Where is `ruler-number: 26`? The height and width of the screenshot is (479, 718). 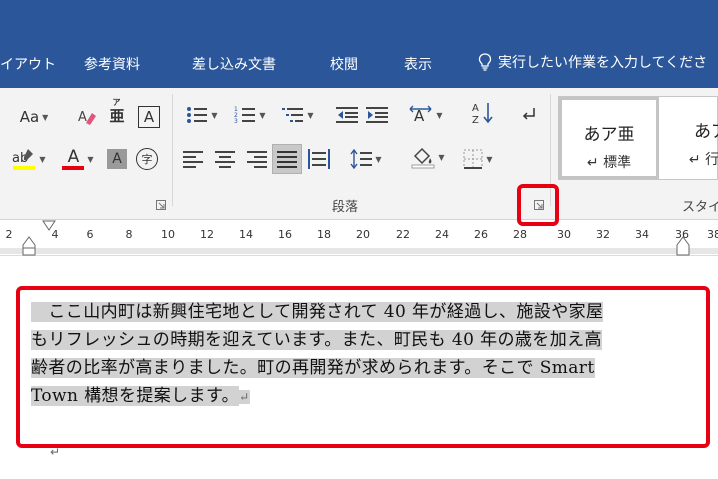 ruler-number: 26 is located at coordinates (481, 234).